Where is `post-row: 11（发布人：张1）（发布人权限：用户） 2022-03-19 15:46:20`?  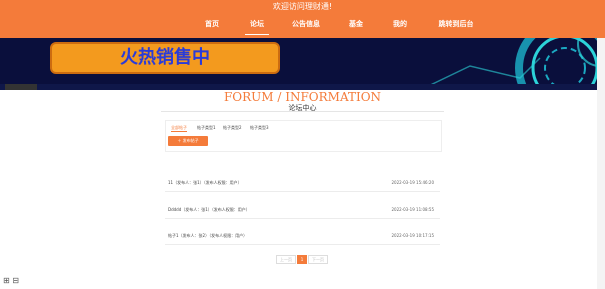 post-row: 11（发布人：张1）（发布人权限：用户） 2022-03-19 15:46:20 is located at coordinates (302, 184).